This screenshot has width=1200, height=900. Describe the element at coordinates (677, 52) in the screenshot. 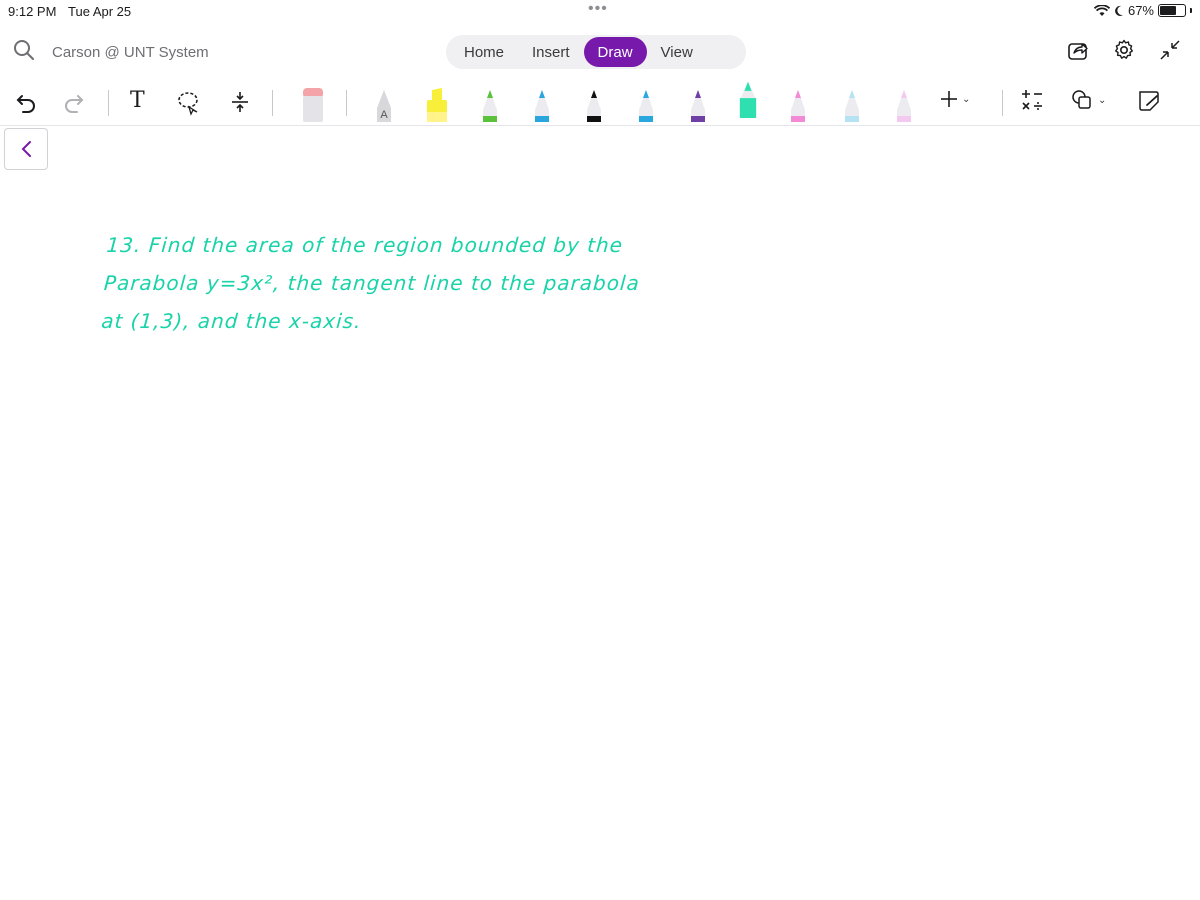

I see `tab-view: View` at that location.